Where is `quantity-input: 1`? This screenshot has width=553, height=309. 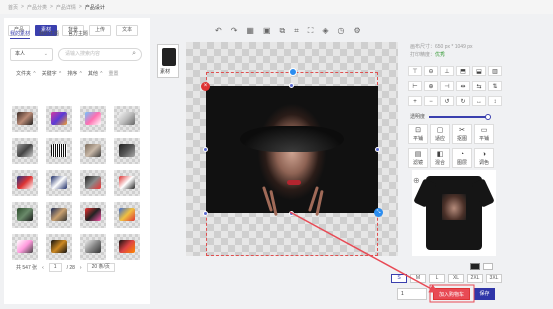 quantity-input: 1 is located at coordinates (412, 294).